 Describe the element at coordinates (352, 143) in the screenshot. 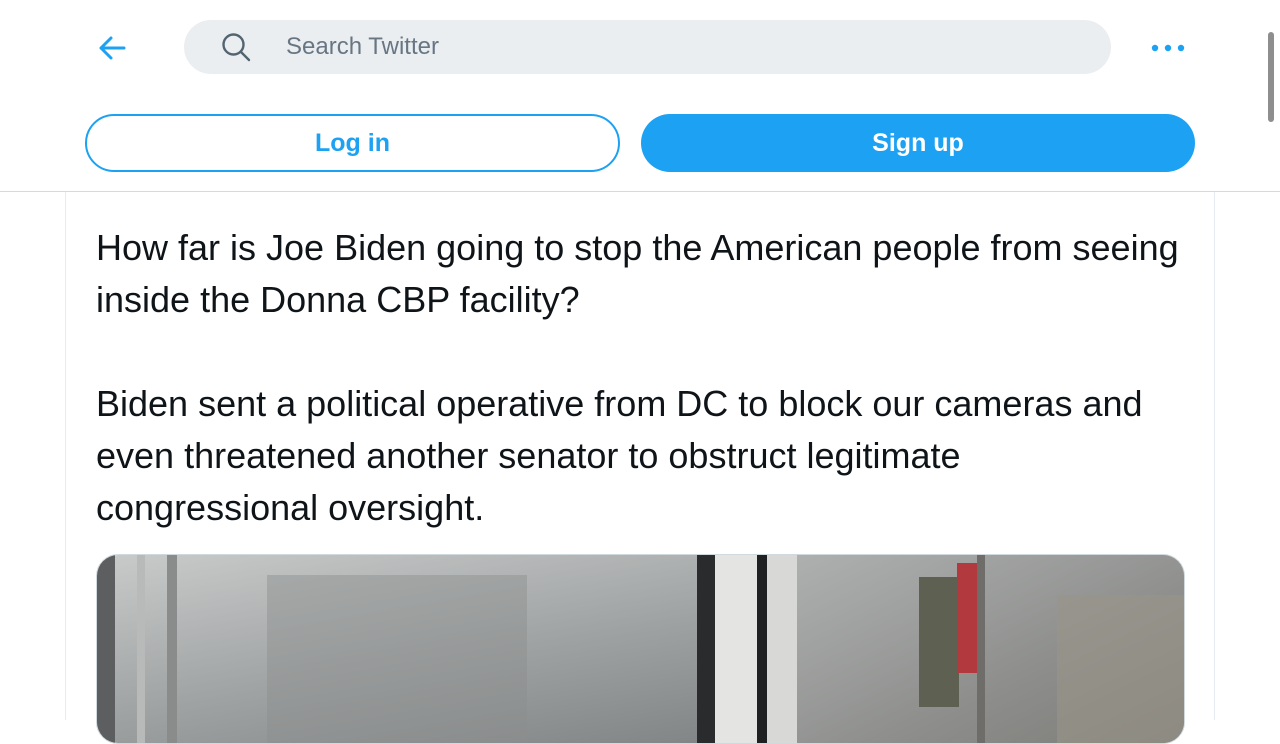

I see `login-button: Log in` at that location.